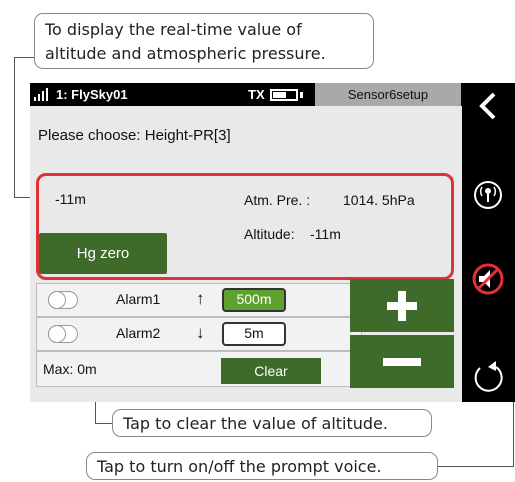 This screenshot has height=482, width=515. I want to click on plus-button, so click(402, 305).